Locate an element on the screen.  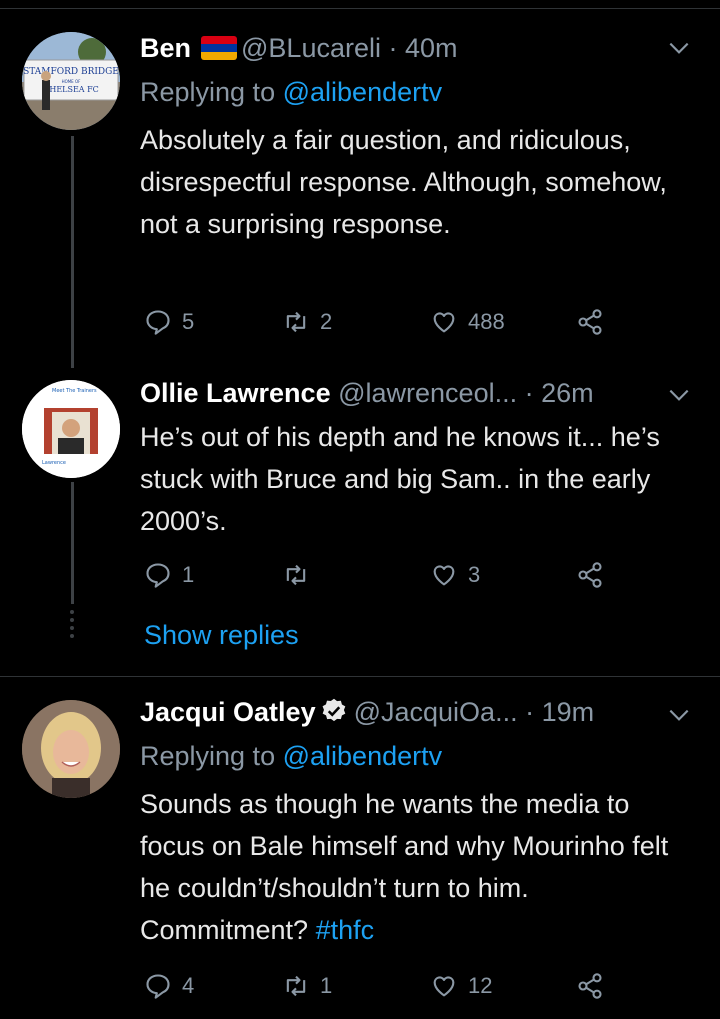
like-count: 12 is located at coordinates (480, 985).